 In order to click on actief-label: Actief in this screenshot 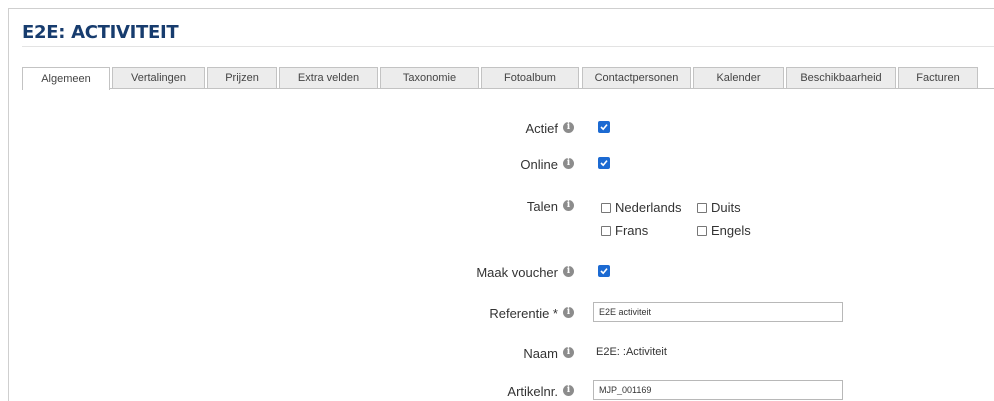, I will do `click(541, 128)`.